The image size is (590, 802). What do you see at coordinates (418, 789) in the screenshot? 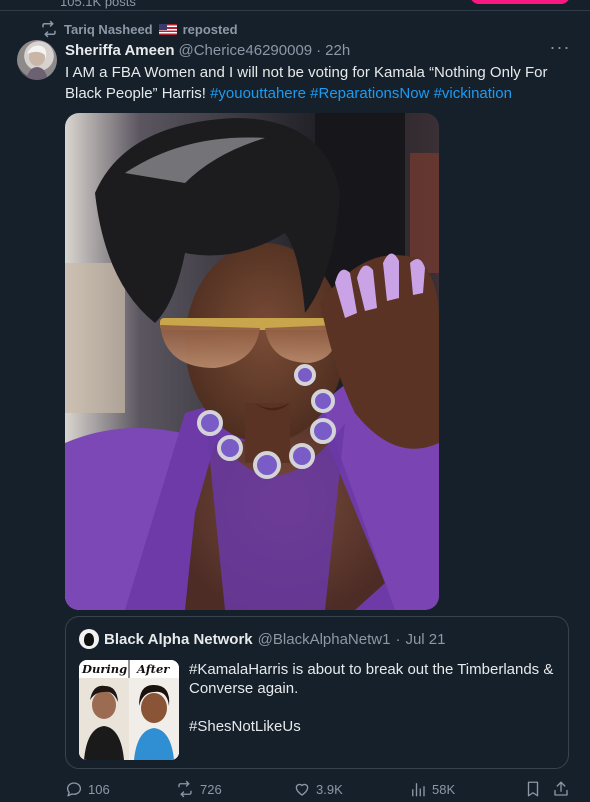
I see `views-icon` at bounding box center [418, 789].